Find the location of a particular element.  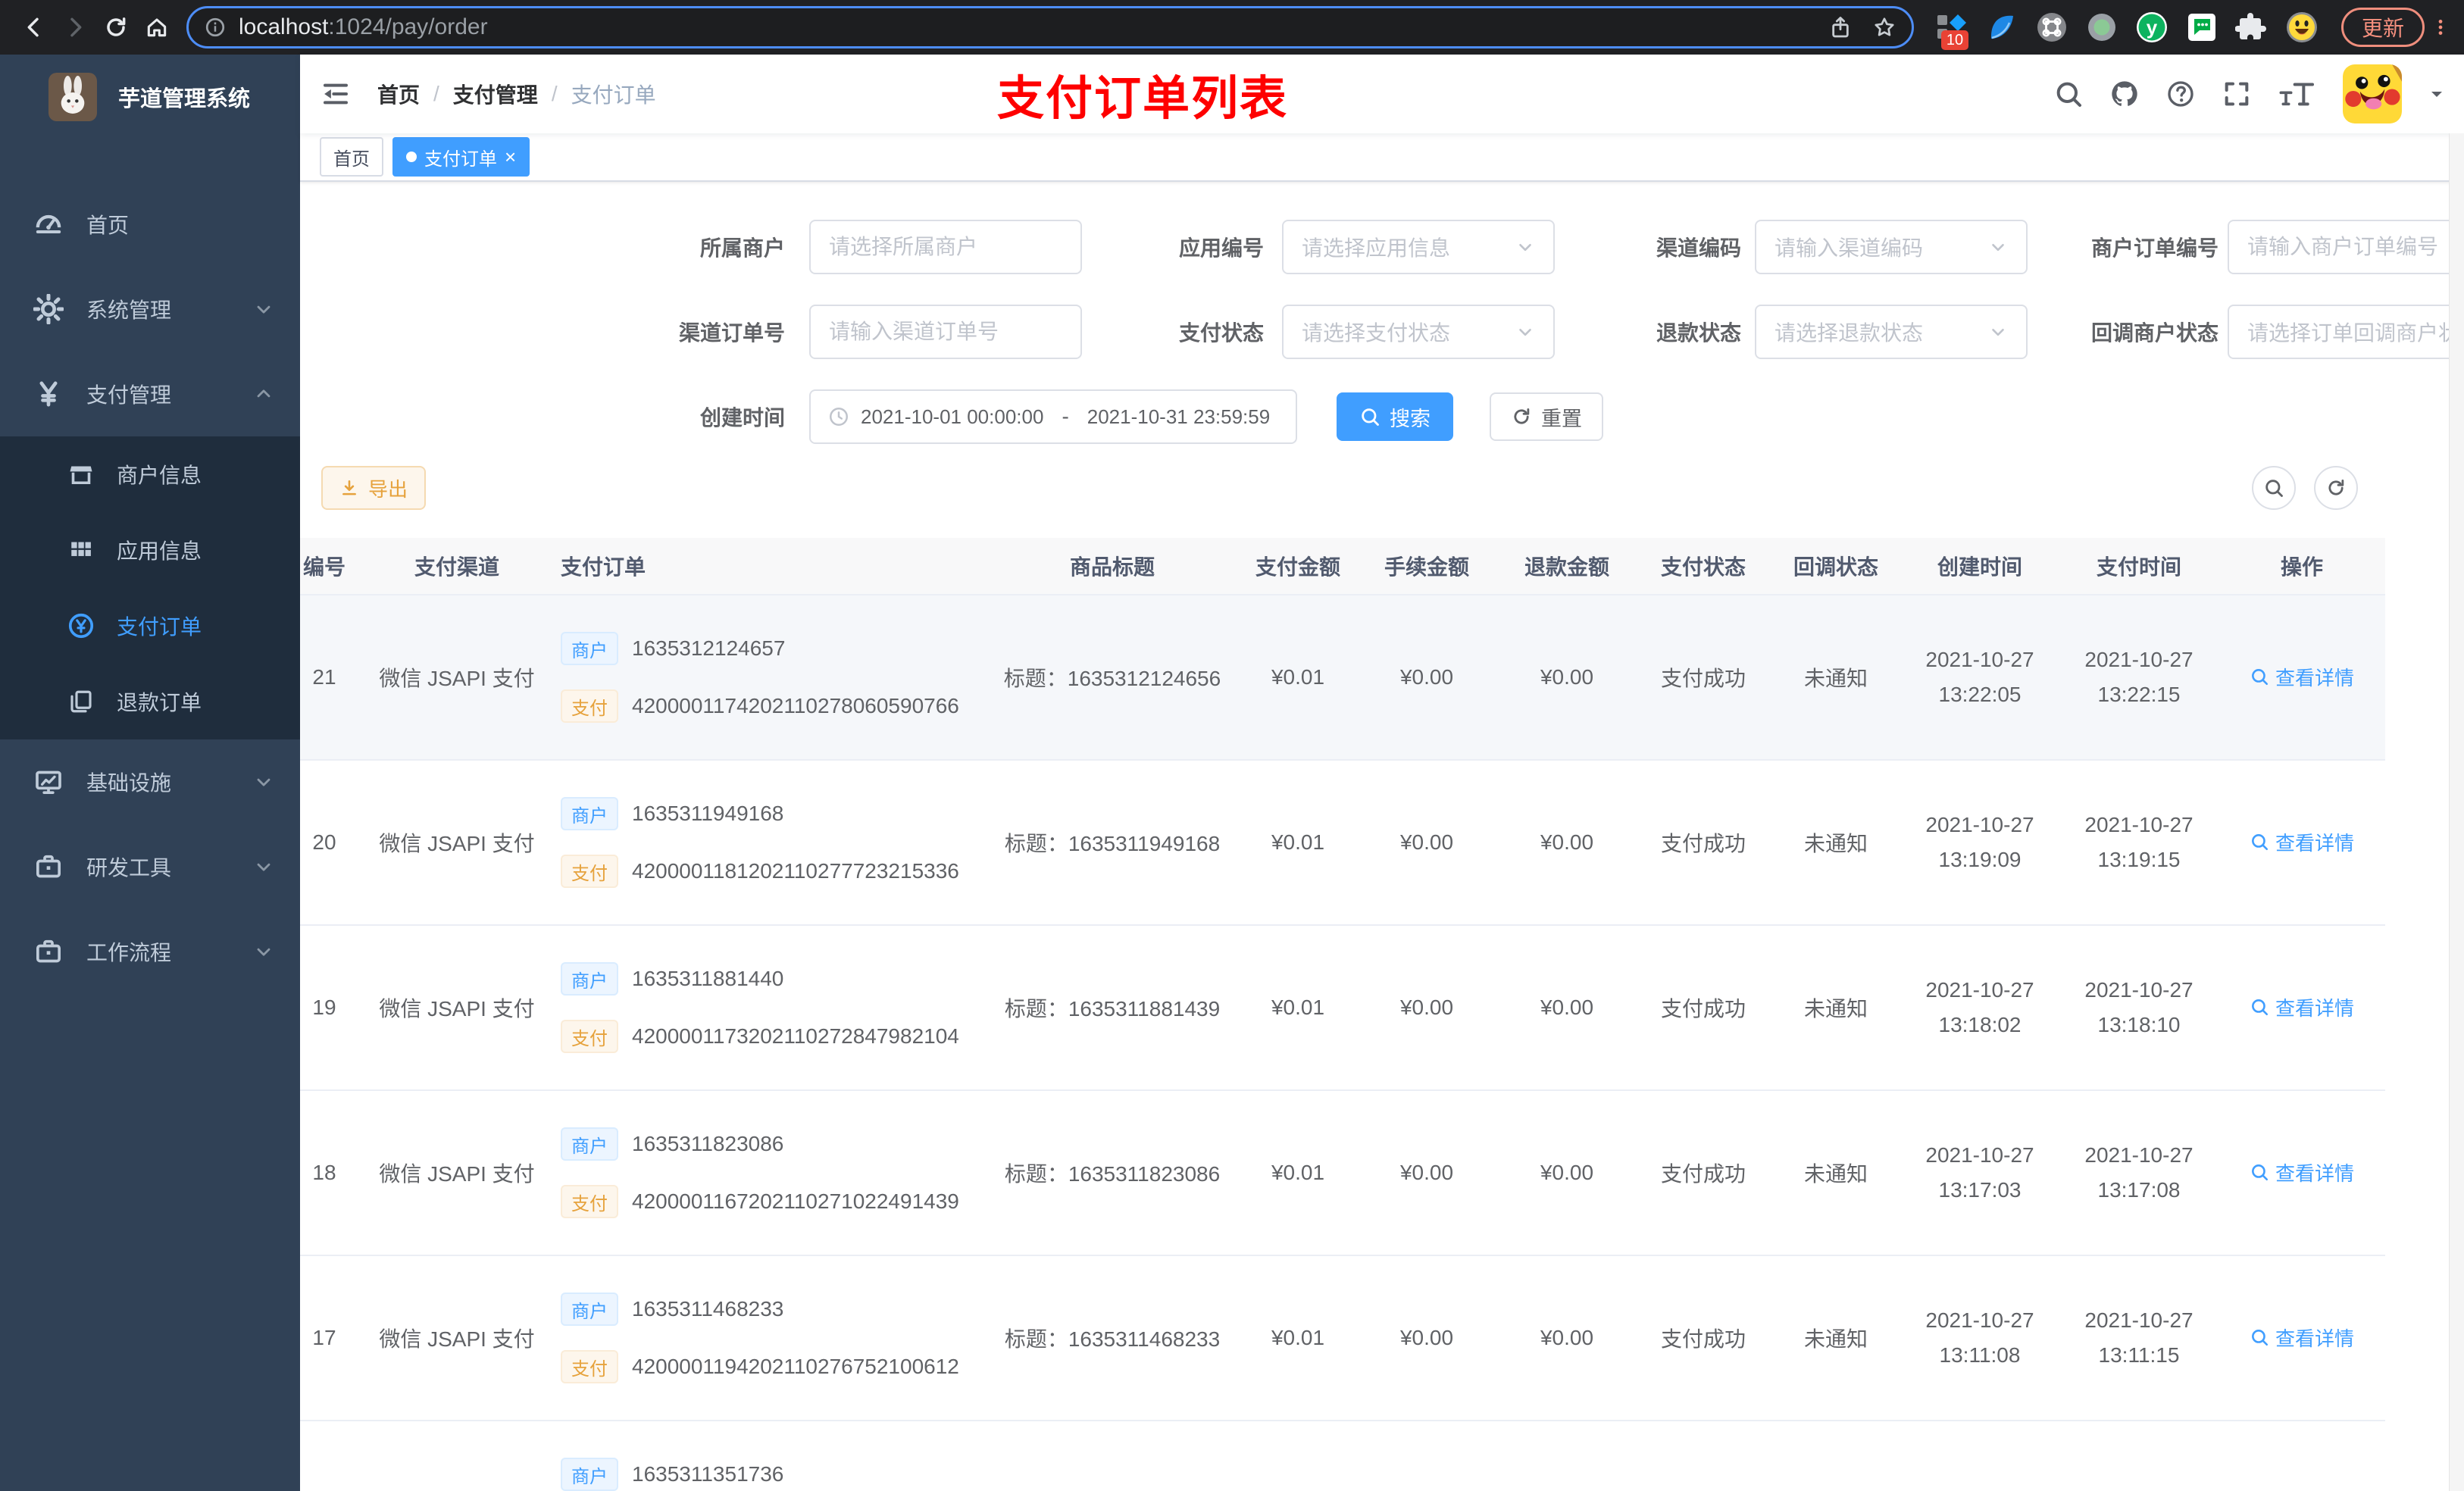

merchant-order-no-input is located at coordinates (2346, 247).